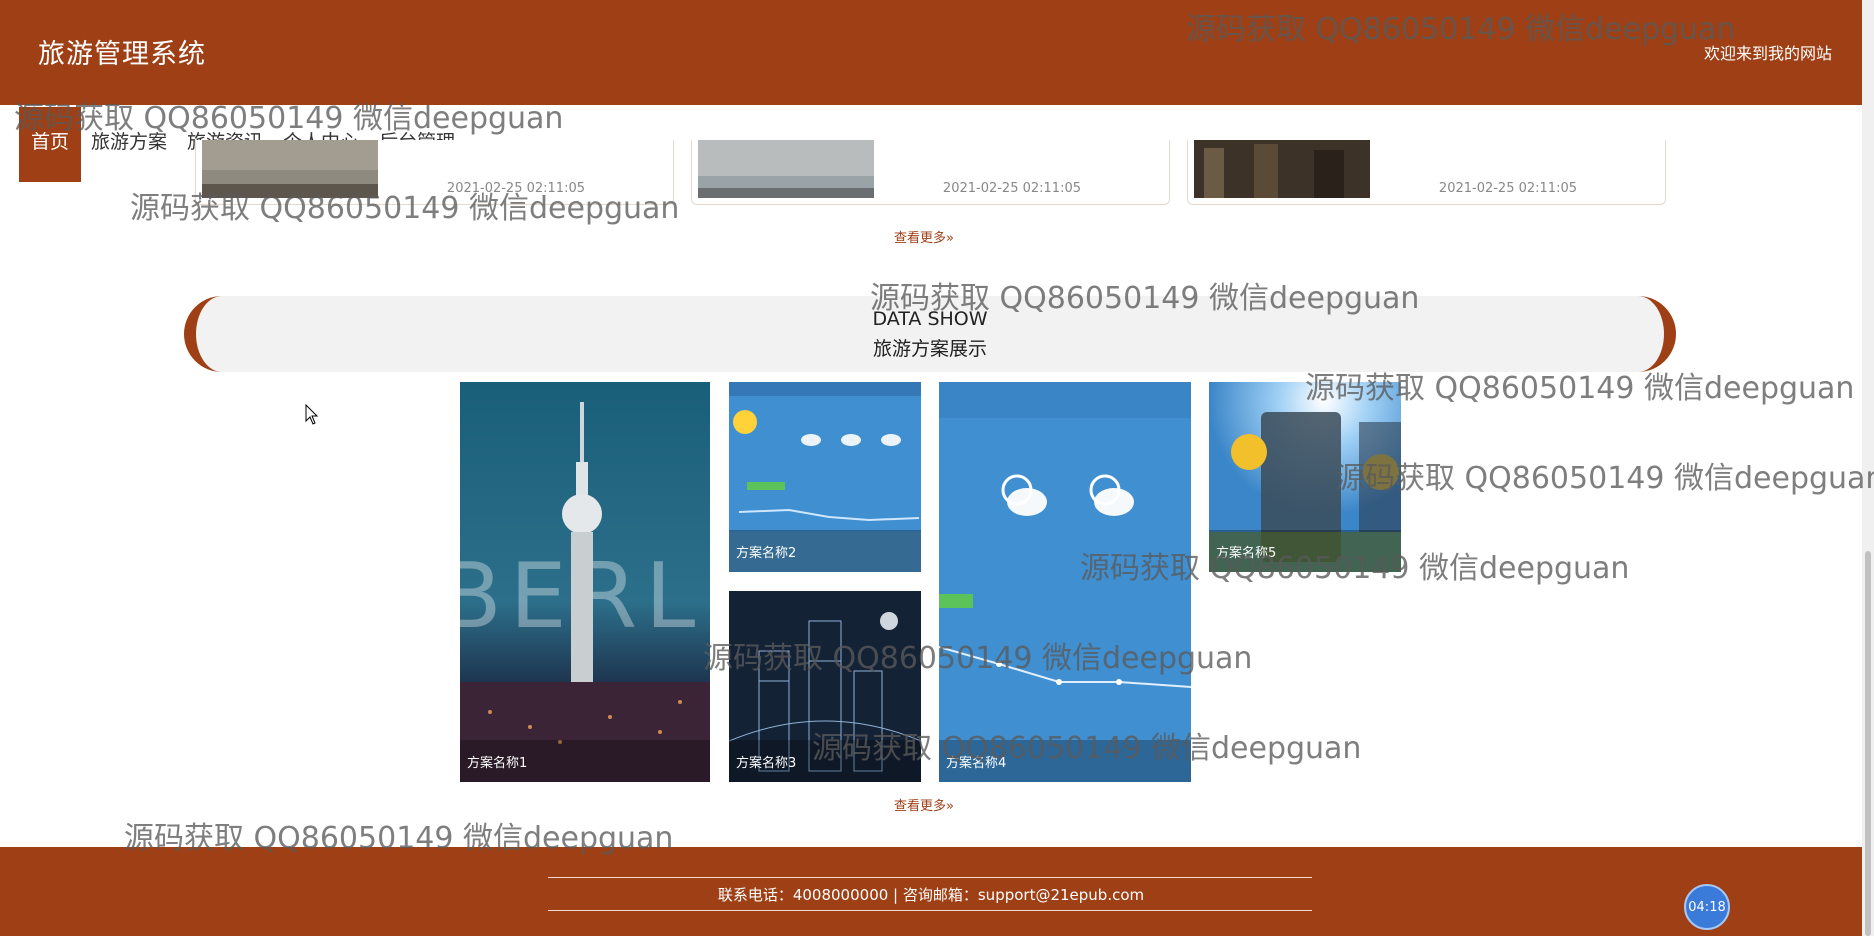 This screenshot has width=1874, height=936. Describe the element at coordinates (129, 140) in the screenshot. I see `nav-item-plans: 旅游方案` at that location.